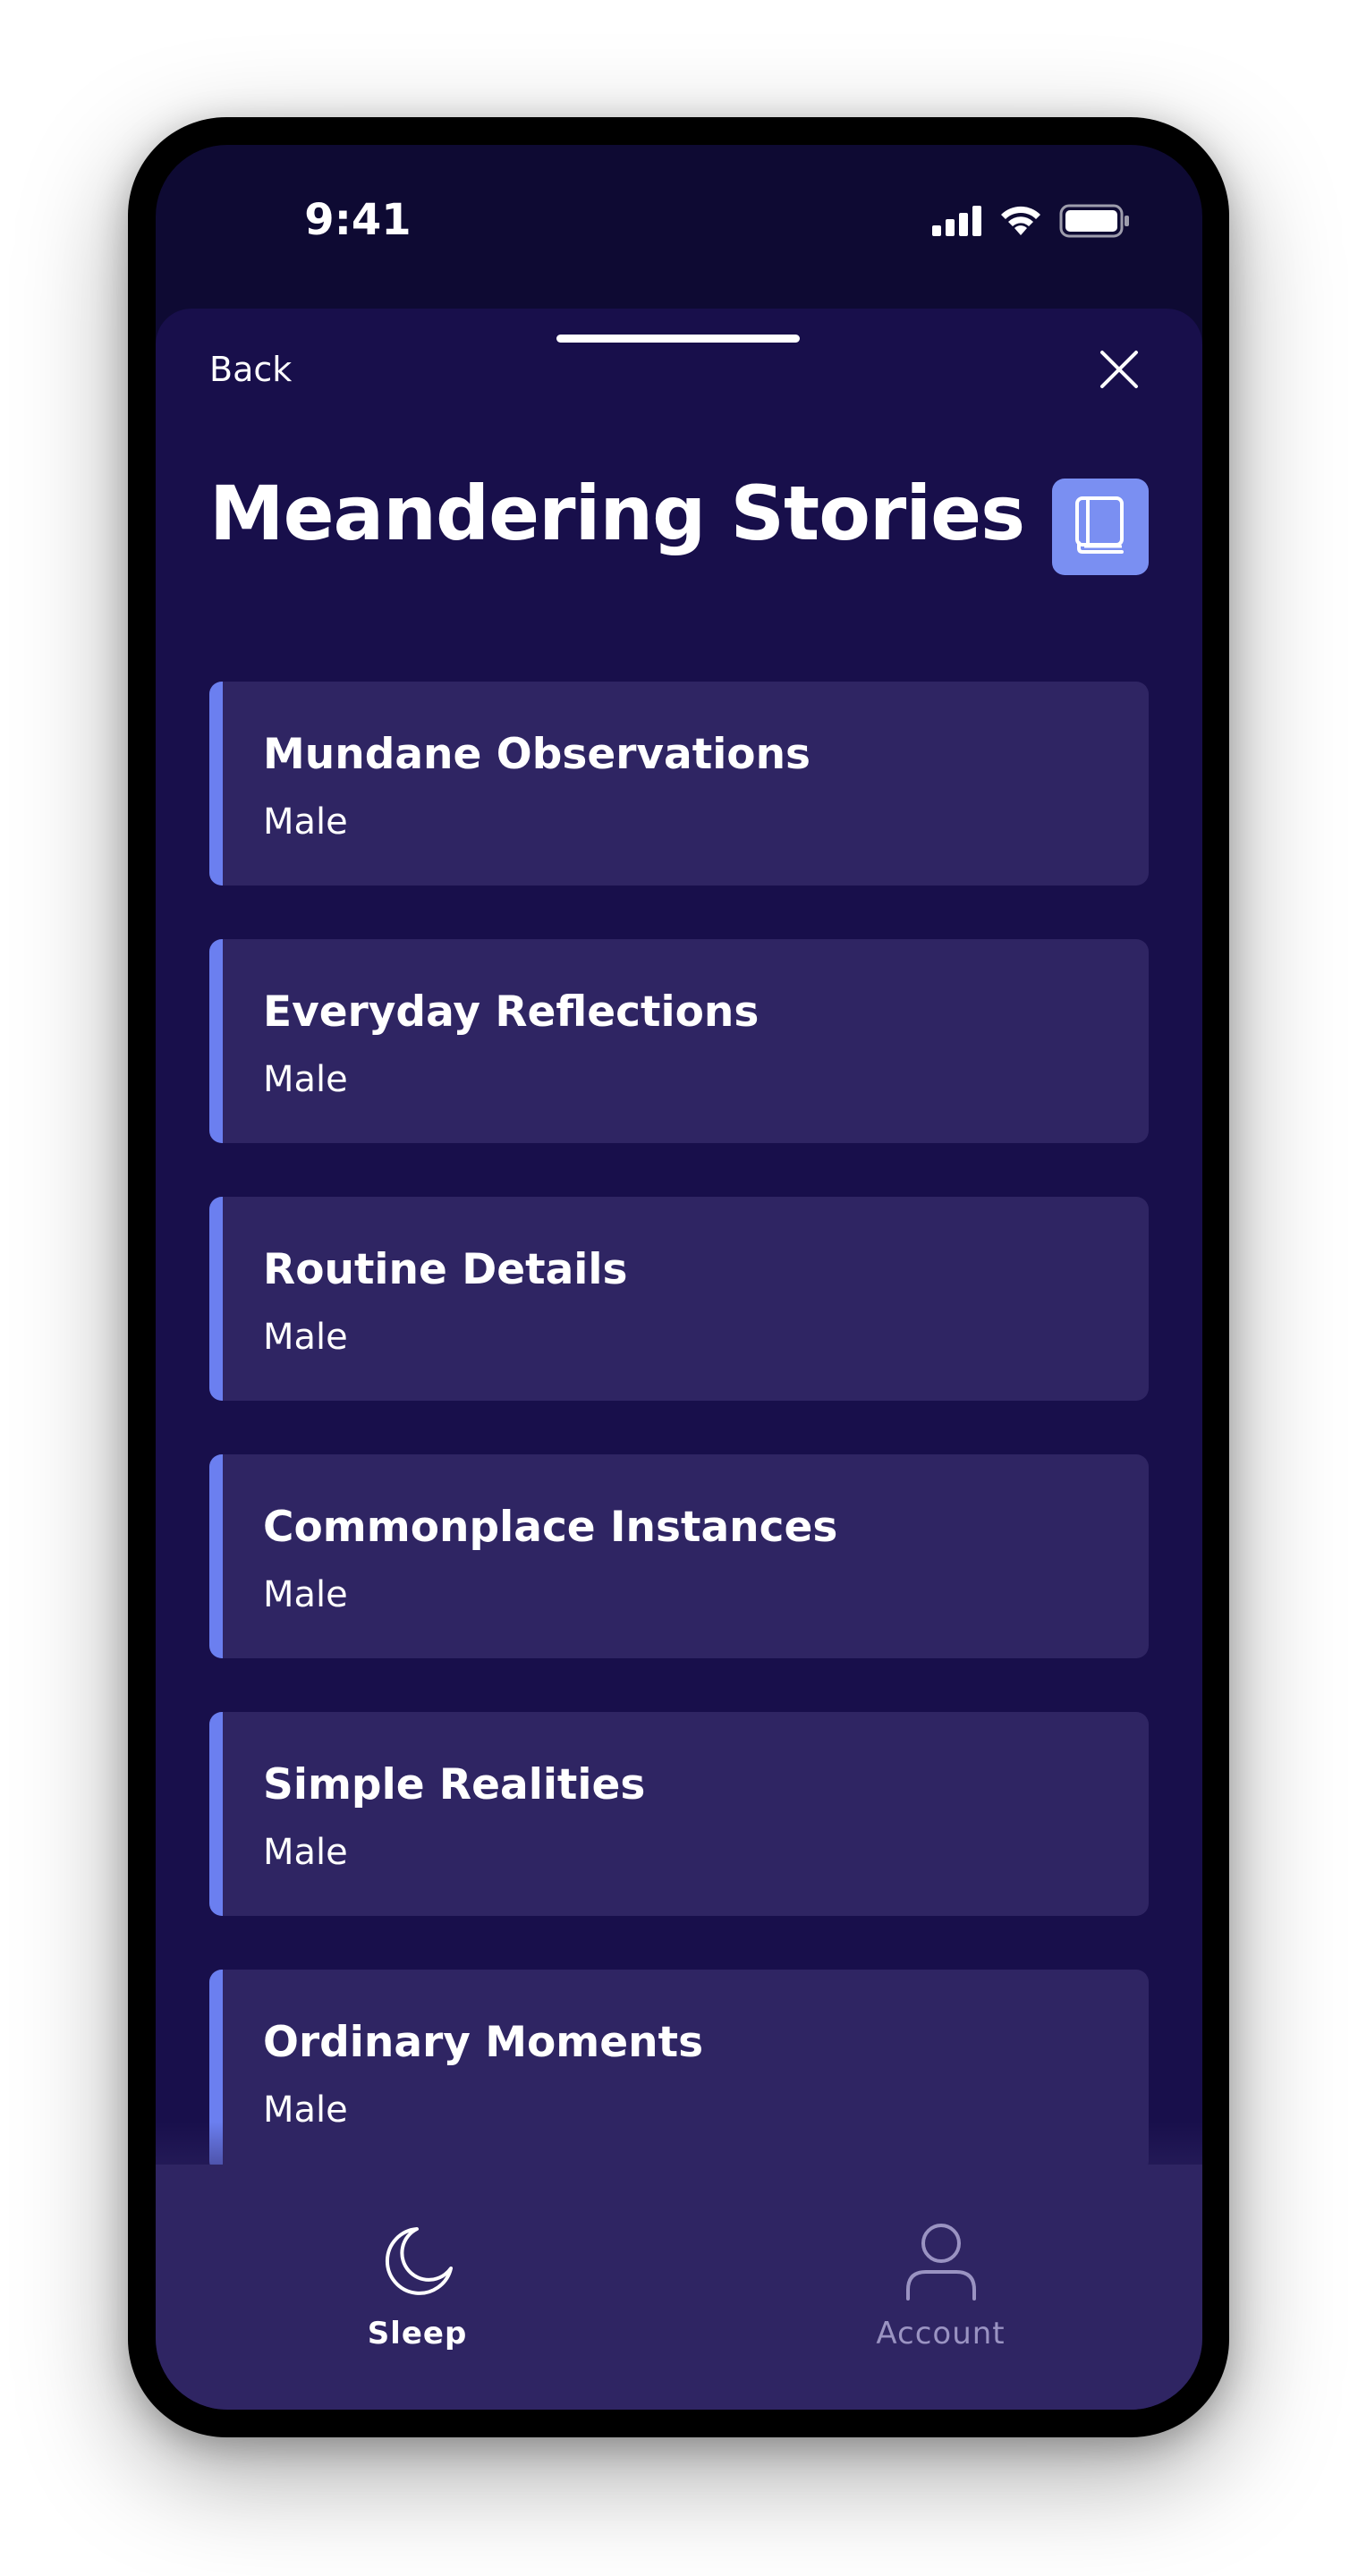 The height and width of the screenshot is (2576, 1358). Describe the element at coordinates (678, 339) in the screenshot. I see `sheet-grabber` at that location.